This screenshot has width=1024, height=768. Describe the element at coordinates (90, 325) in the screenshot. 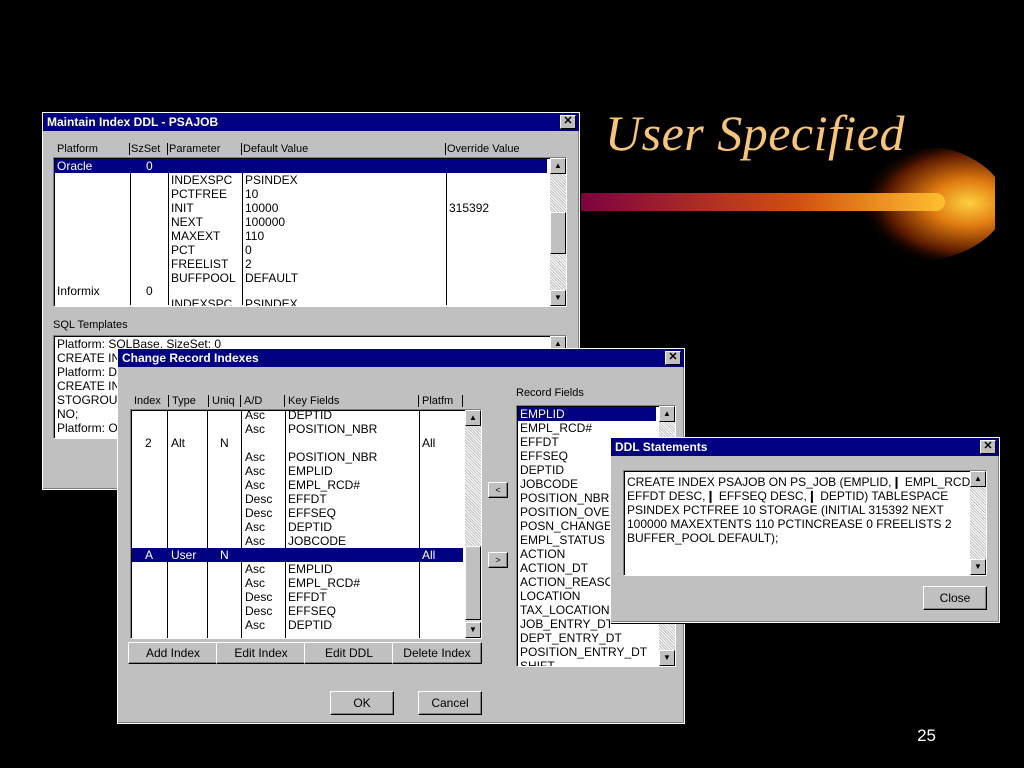

I see `sql-templates-label: SQL Templates` at that location.